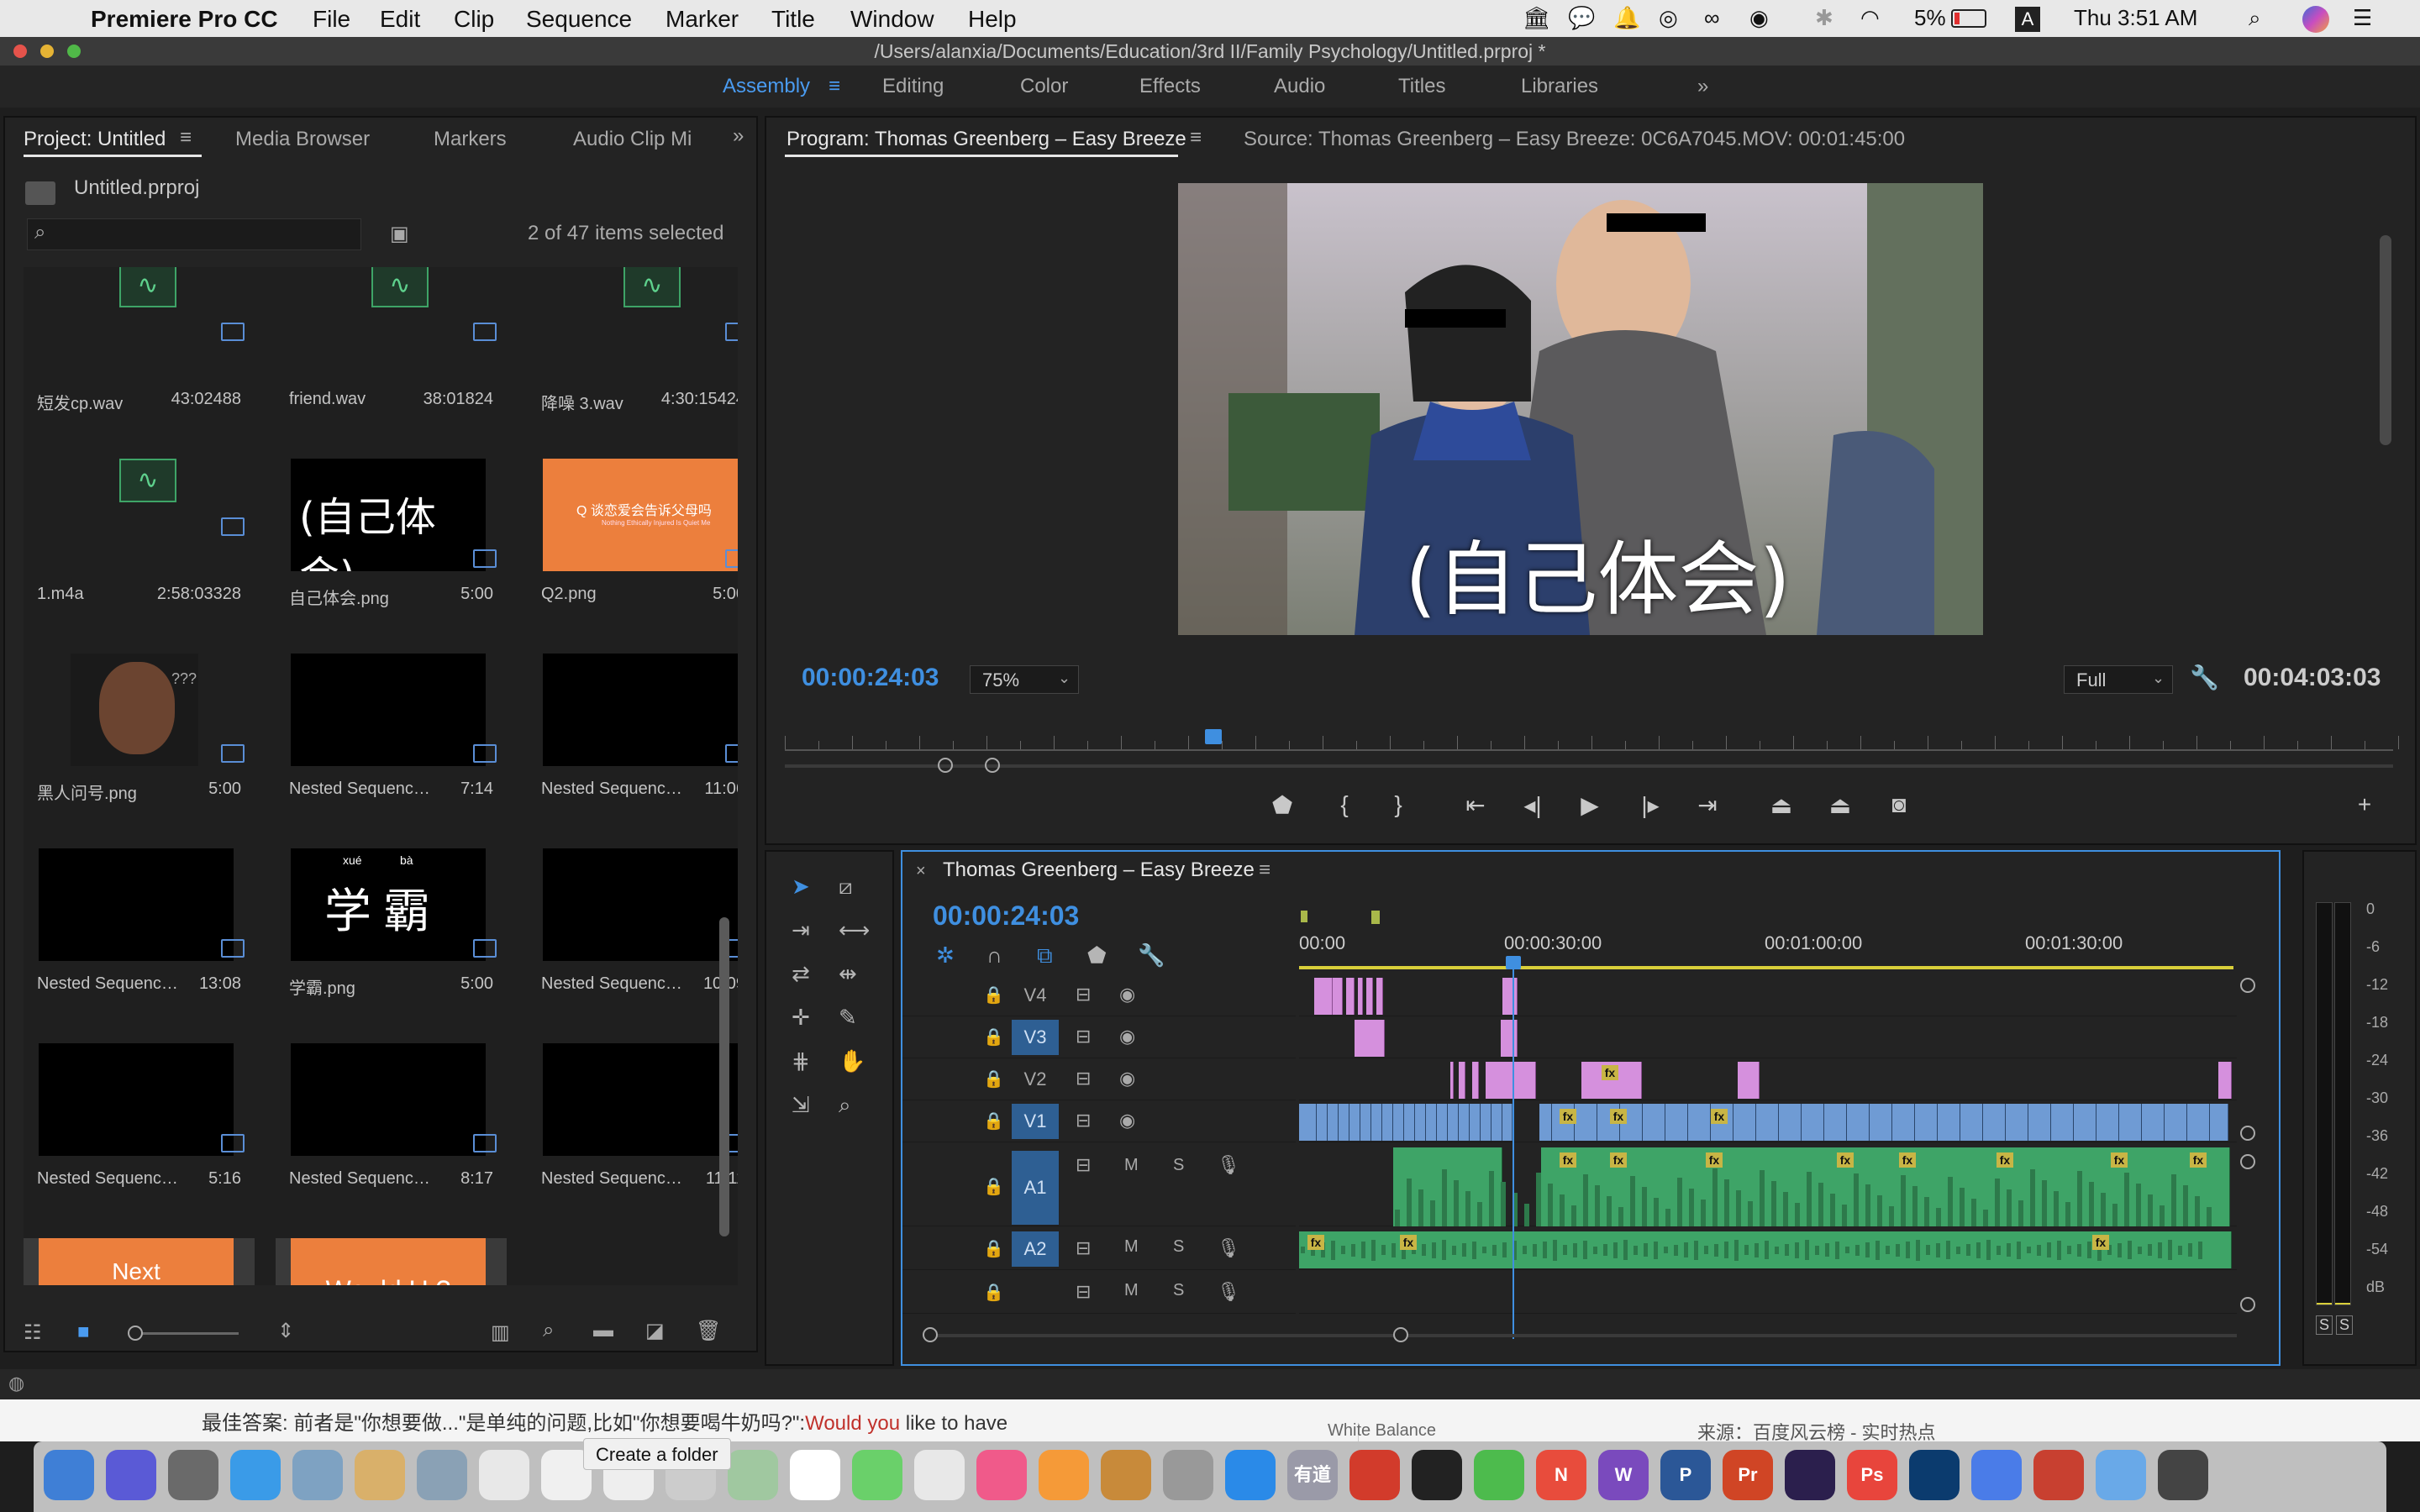 The width and height of the screenshot is (2420, 1512). Describe the element at coordinates (302, 139) in the screenshot. I see `tab-media-browser: Media Browser` at that location.